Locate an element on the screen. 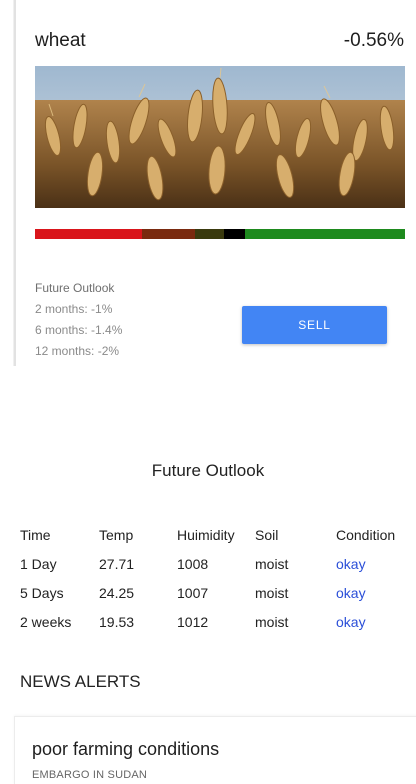 The width and height of the screenshot is (416, 784). news-alerts-heading: NEWS ALERTS is located at coordinates (80, 681).